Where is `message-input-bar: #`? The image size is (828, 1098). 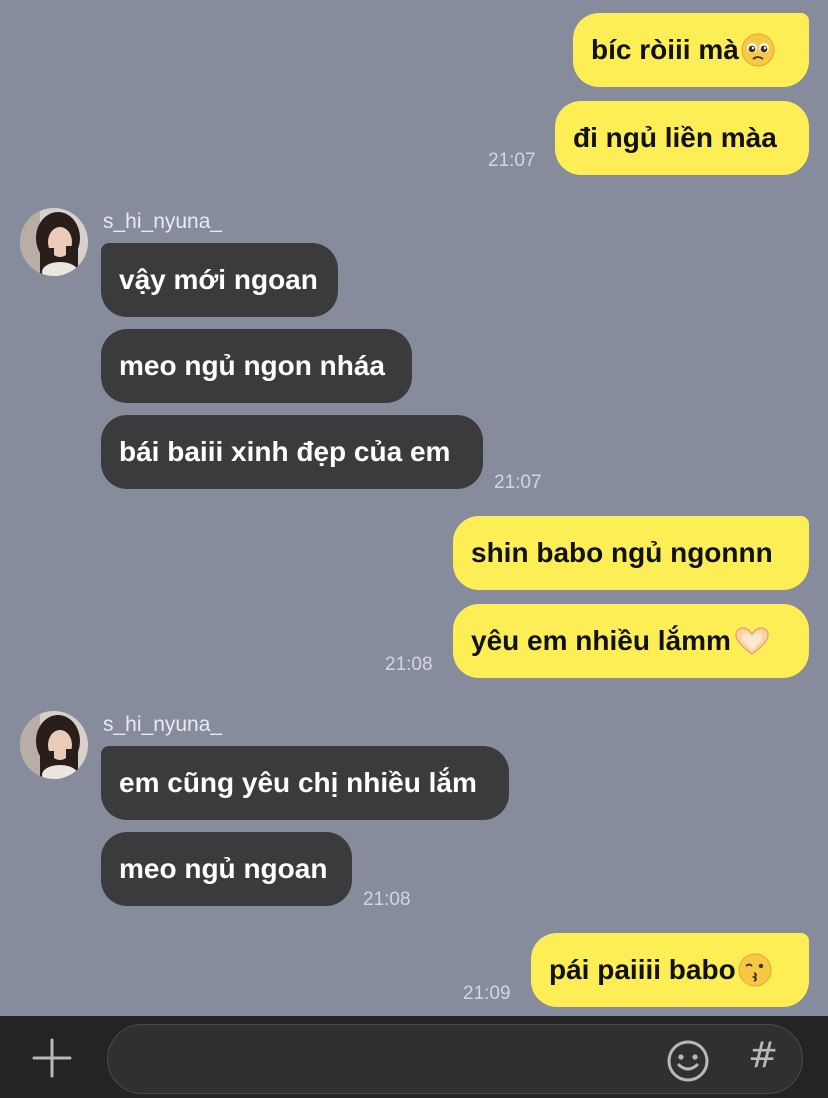
message-input-bar: # is located at coordinates (414, 1057).